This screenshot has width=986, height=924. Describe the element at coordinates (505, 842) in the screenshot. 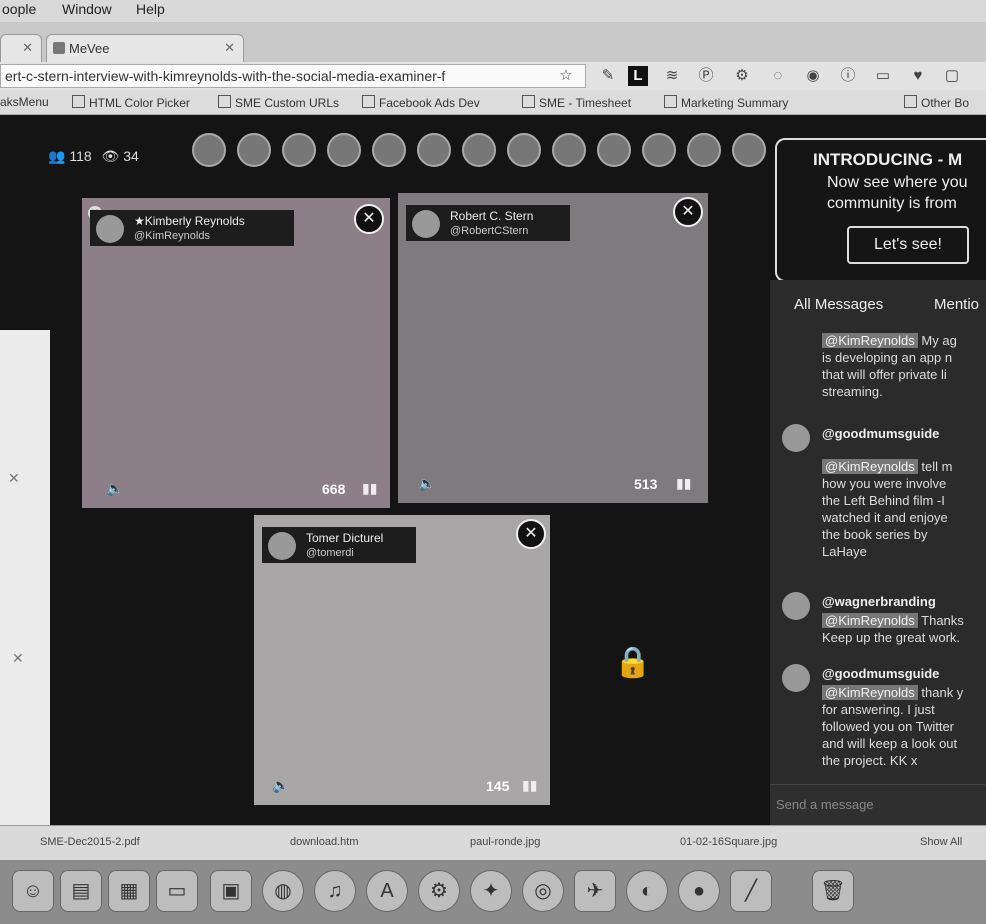

I see `download-item: paul-ronde.jpg` at that location.